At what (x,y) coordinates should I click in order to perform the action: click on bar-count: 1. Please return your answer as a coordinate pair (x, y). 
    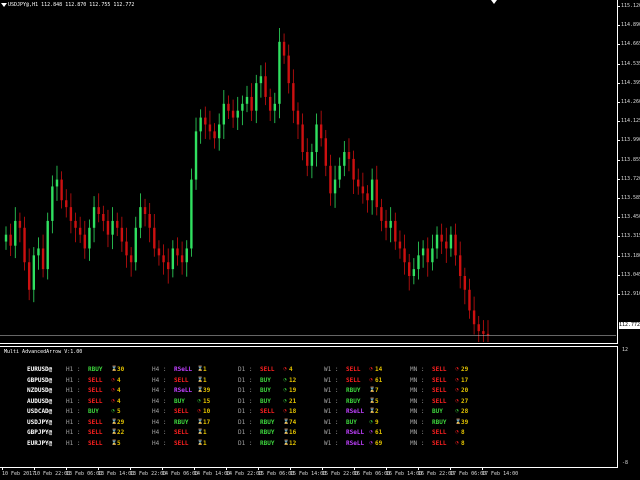
    Looking at the image, I should click on (205, 380).